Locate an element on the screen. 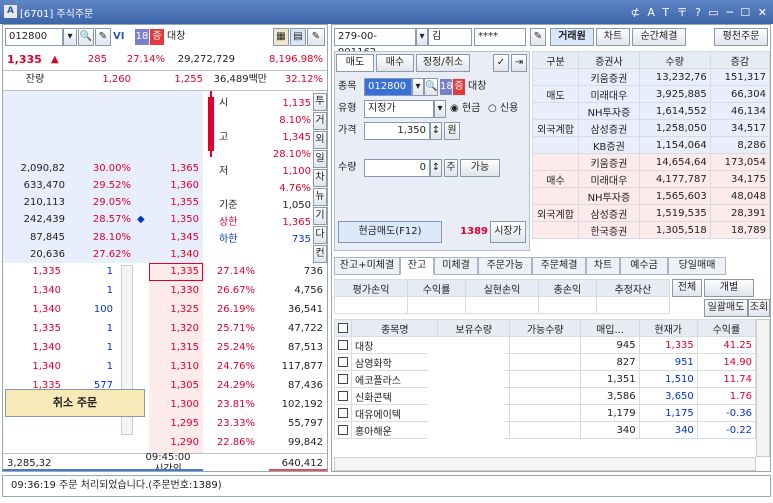 The image size is (773, 503). buy-price: 1,295 is located at coordinates (175, 424).